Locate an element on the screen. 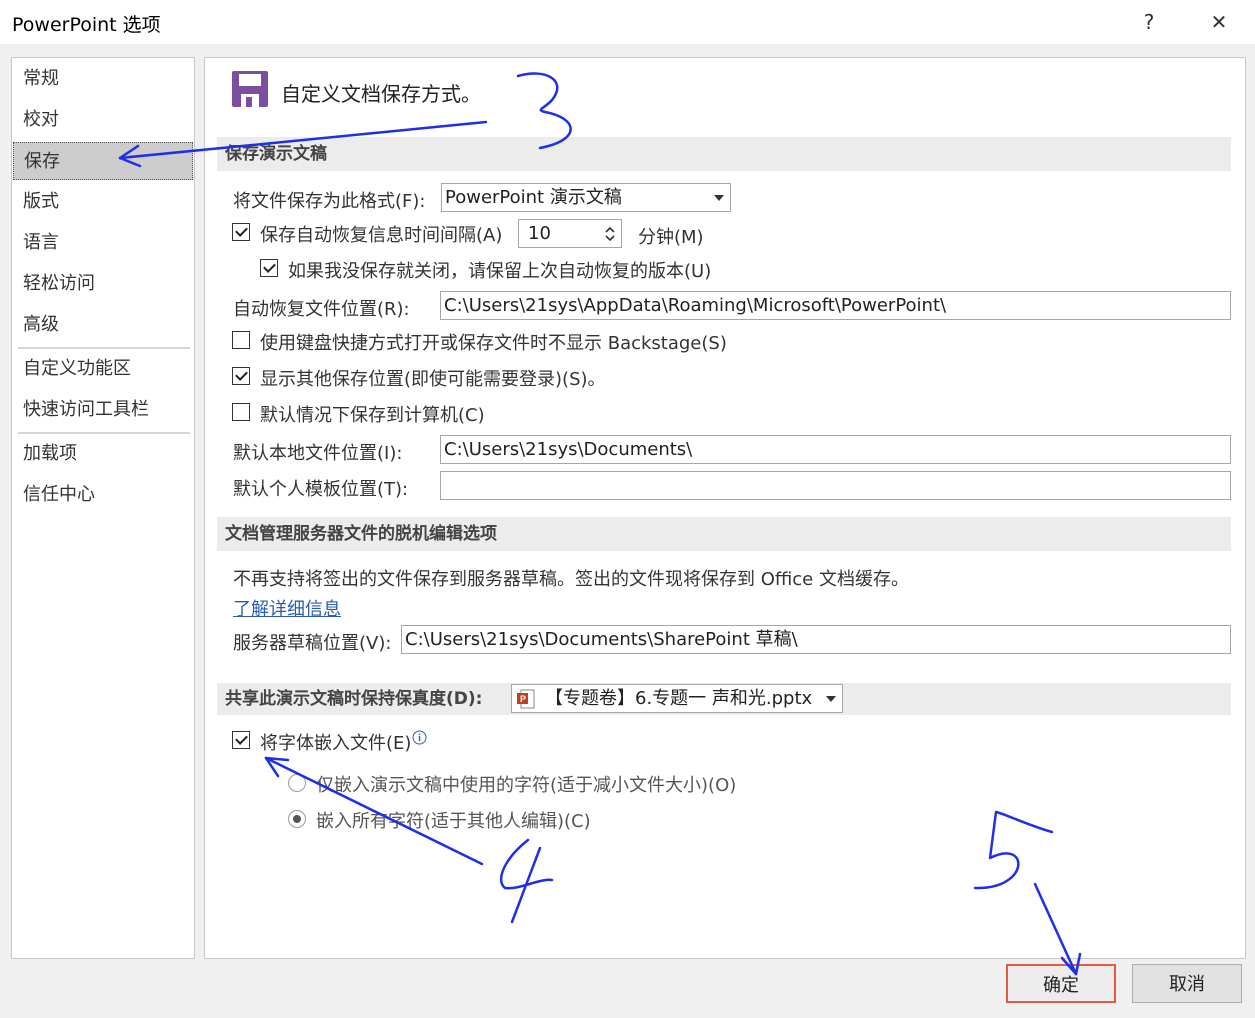 The width and height of the screenshot is (1255, 1018). embed-fonts-label: 将字体嵌入文件(E) is located at coordinates (336, 743).